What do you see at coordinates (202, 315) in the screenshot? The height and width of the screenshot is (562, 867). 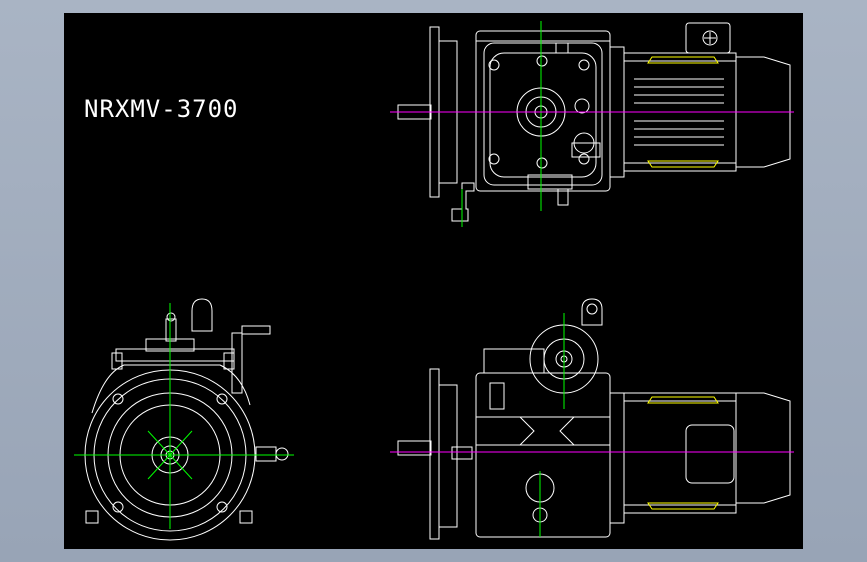 I see `breather-cap` at bounding box center [202, 315].